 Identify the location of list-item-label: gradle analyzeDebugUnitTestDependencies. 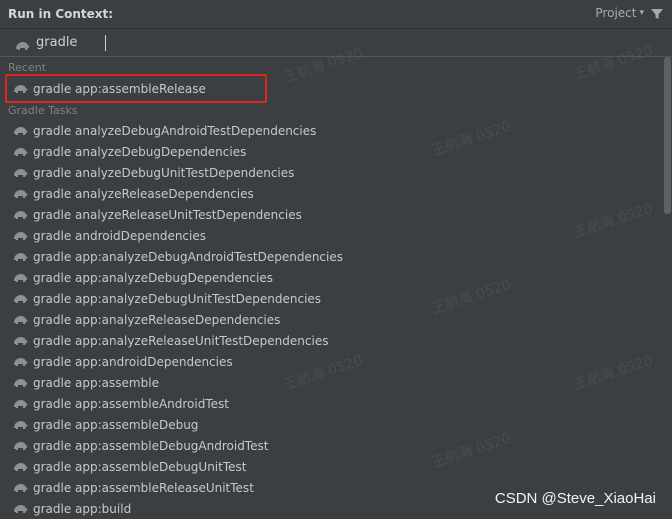
(164, 172).